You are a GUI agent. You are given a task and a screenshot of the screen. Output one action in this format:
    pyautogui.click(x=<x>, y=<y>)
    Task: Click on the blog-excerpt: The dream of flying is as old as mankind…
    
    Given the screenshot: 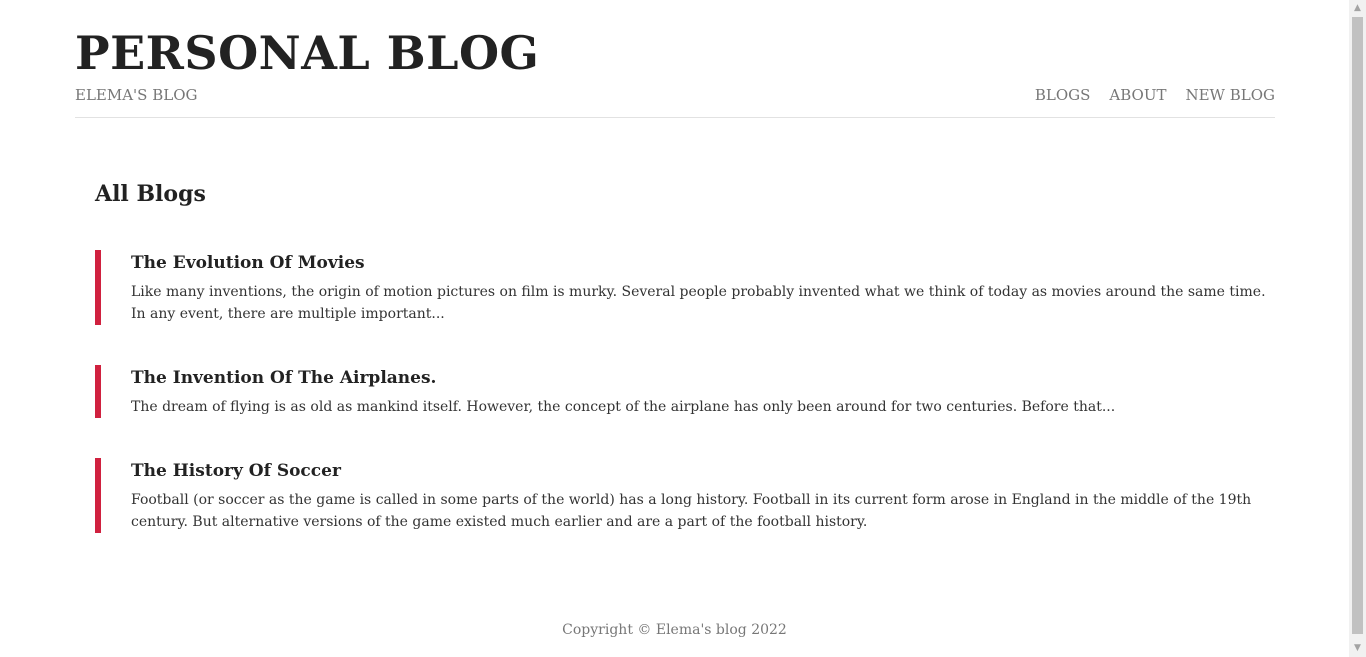 What is the action you would take?
    pyautogui.click(x=623, y=407)
    